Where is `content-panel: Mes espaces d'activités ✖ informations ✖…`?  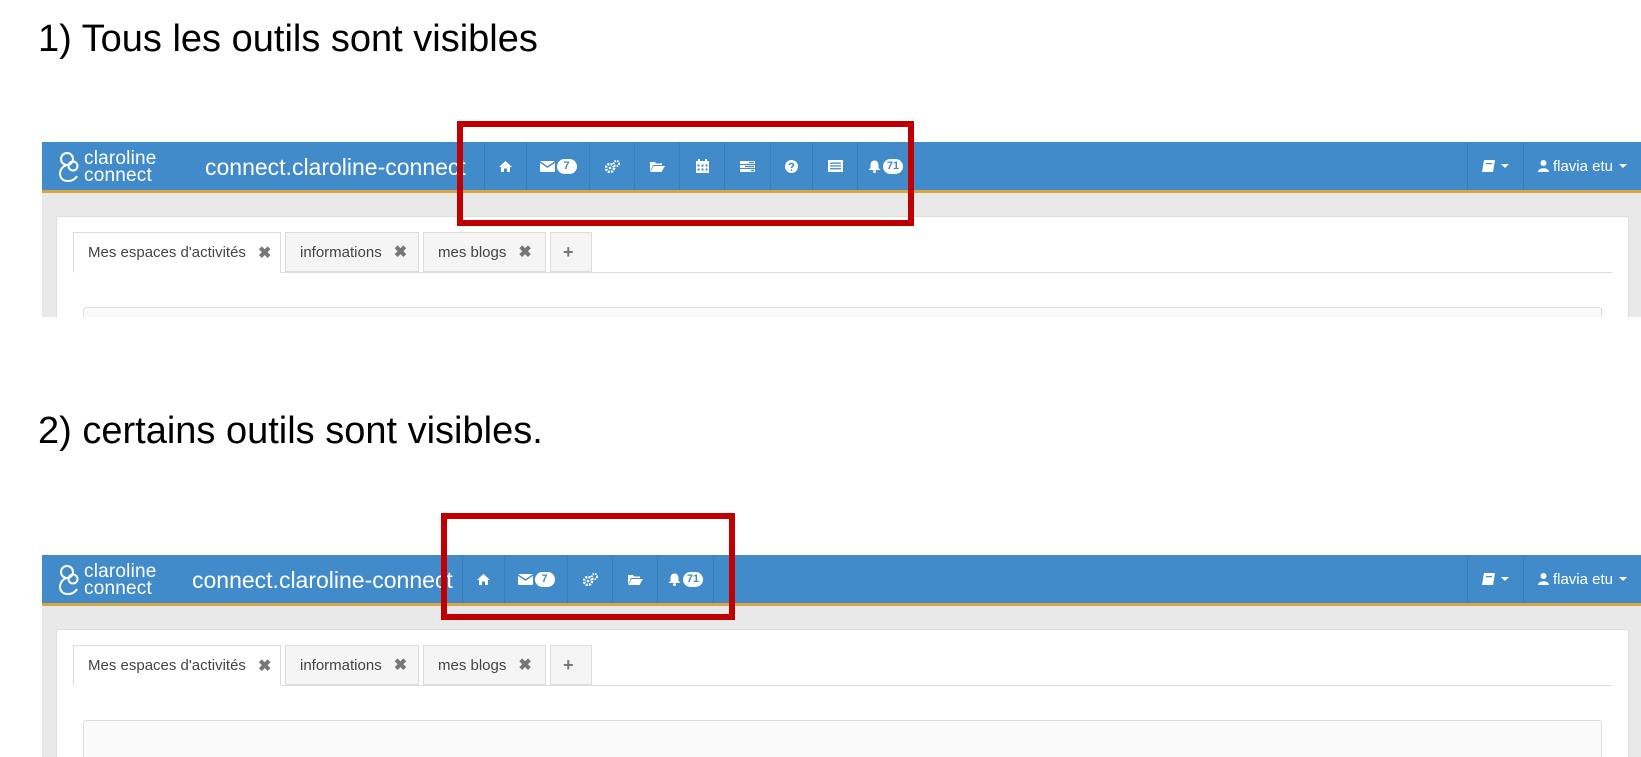 content-panel: Mes espaces d'activités ✖ informations ✖… is located at coordinates (842, 266).